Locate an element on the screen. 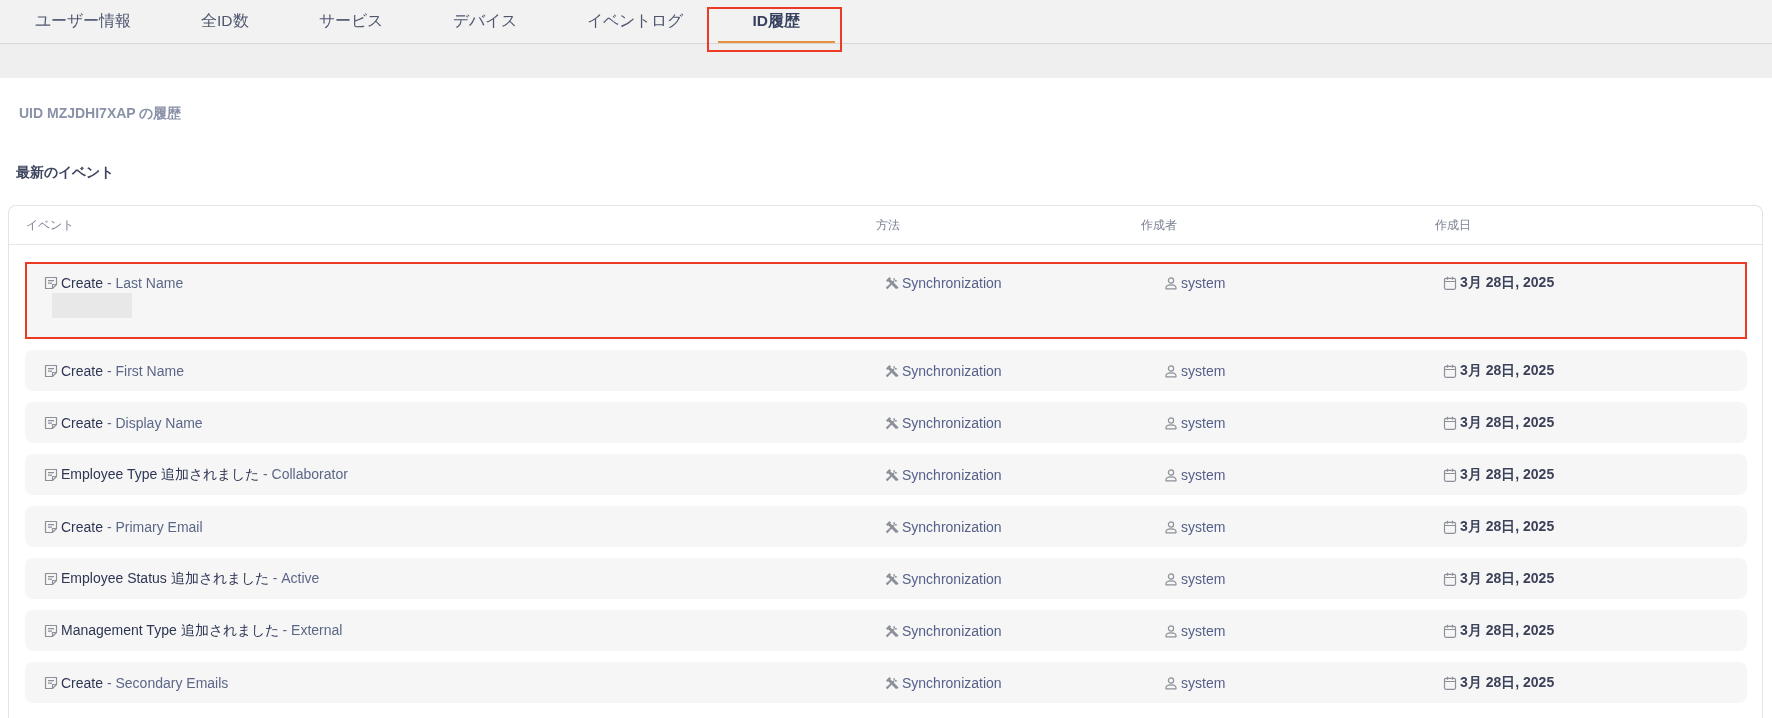  event-row: Employee Status 追加されました - Active Synchronization system 3月 28日, 2025 is located at coordinates (886, 578).